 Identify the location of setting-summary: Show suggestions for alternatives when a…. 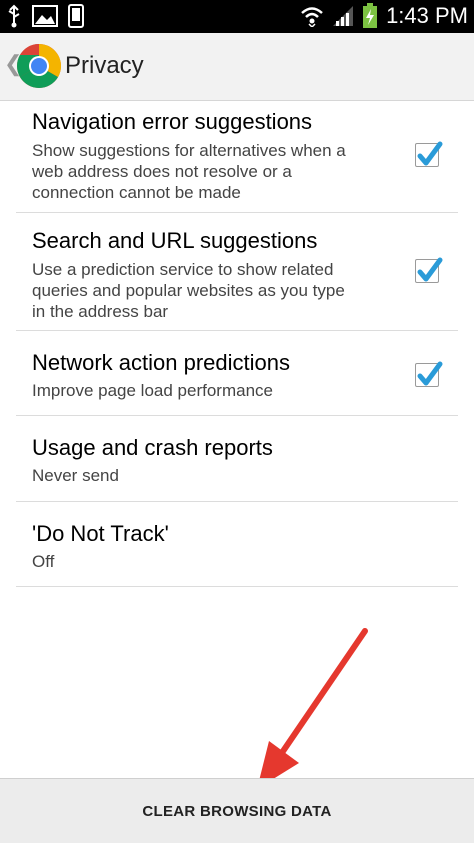
(189, 171).